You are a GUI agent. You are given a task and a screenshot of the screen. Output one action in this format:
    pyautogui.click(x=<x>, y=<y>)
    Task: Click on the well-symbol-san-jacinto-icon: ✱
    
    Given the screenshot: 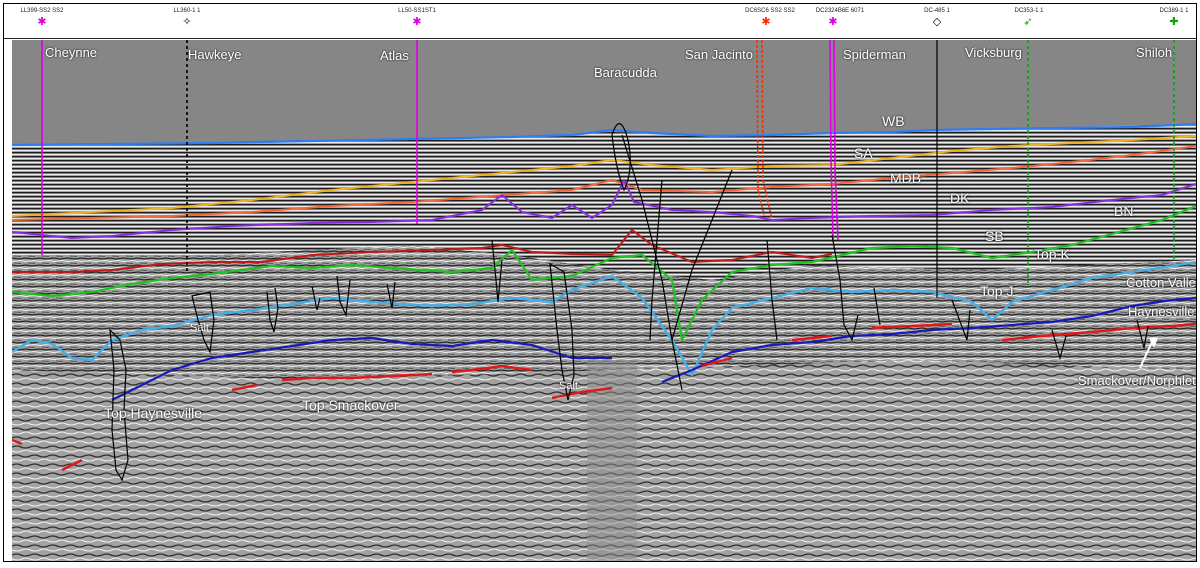 What is the action you would take?
    pyautogui.click(x=766, y=21)
    